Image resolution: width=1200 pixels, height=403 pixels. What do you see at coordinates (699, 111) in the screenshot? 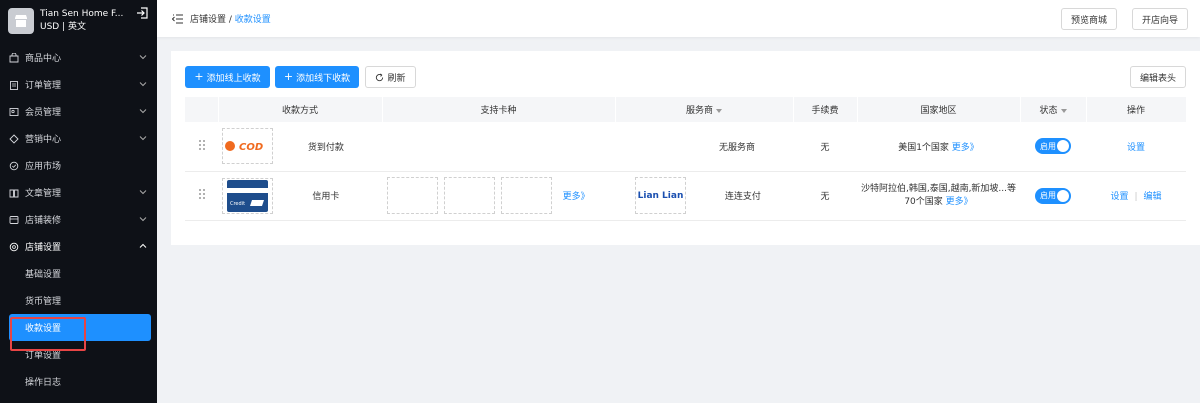
I see `column-header-provider-label: 服务商` at bounding box center [699, 111].